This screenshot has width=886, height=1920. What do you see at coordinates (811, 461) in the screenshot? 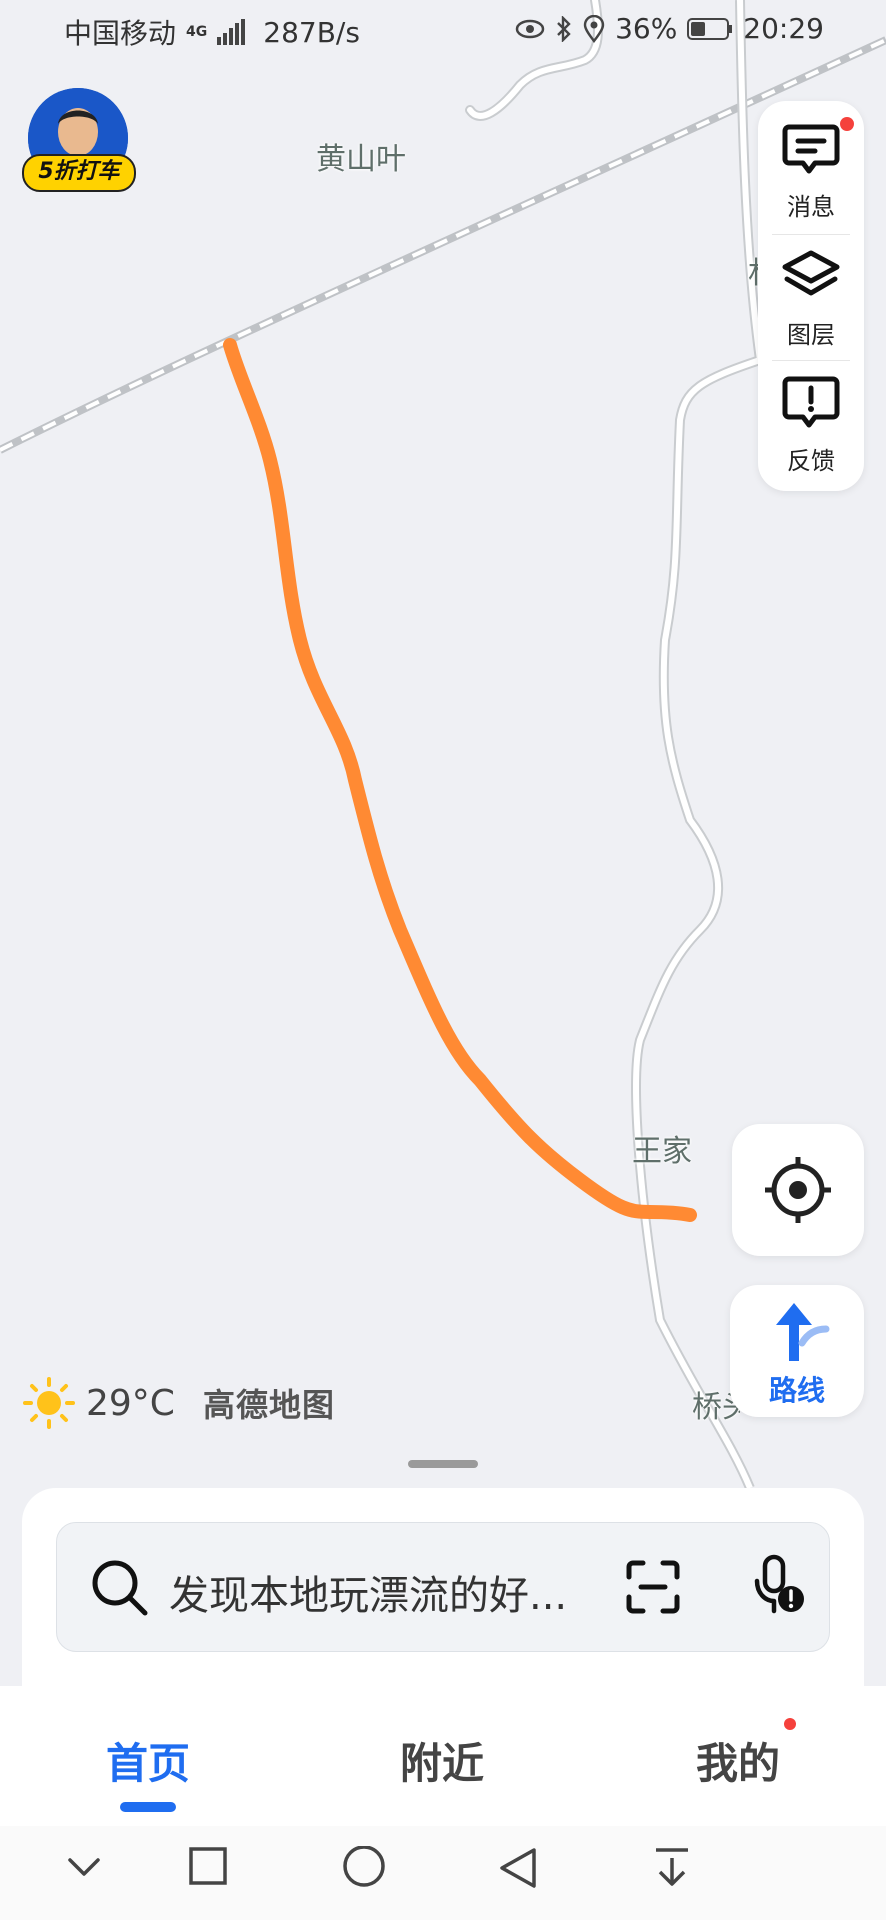
I see `feedback-label: 反馈` at bounding box center [811, 461].